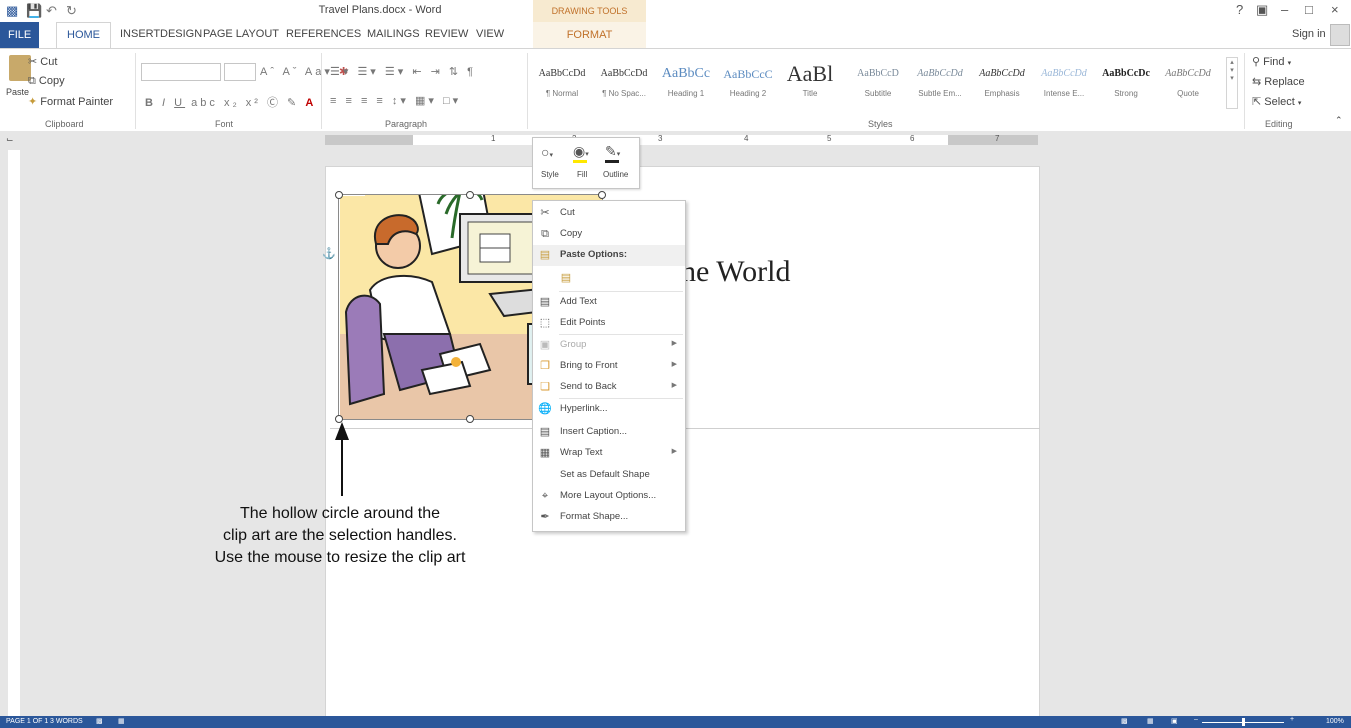 The height and width of the screenshot is (728, 1351). Describe the element at coordinates (1276, 101) in the screenshot. I see `select-button: ⇱ Select ▾` at that location.